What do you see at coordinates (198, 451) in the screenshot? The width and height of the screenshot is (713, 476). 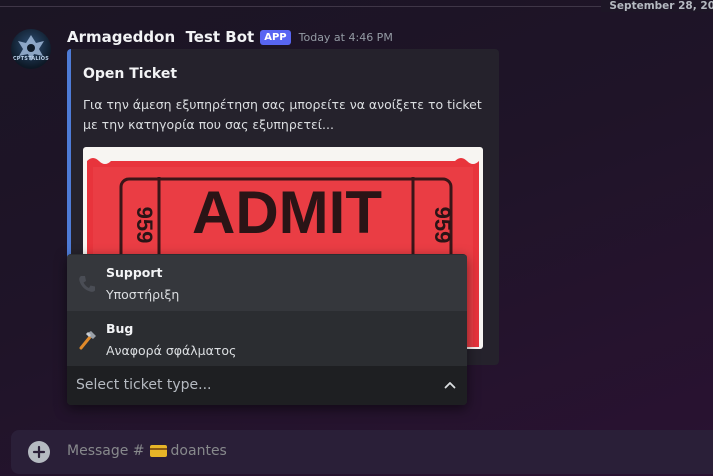 I see `channel-name: doantes` at bounding box center [198, 451].